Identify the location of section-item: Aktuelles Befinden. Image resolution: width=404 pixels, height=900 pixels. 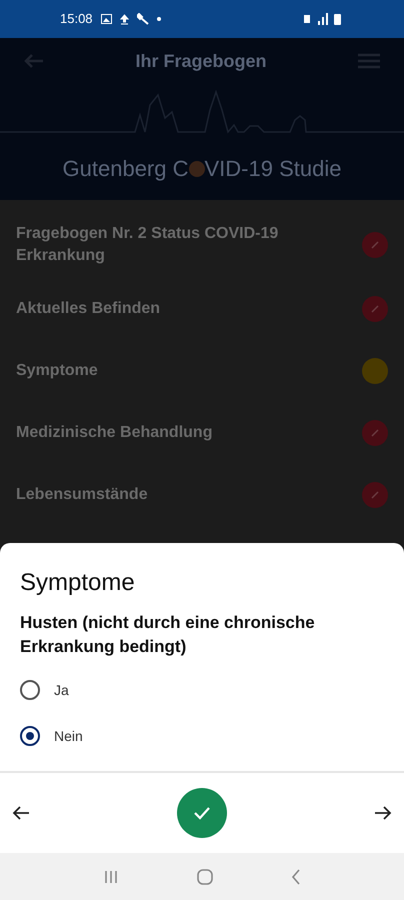
(202, 309).